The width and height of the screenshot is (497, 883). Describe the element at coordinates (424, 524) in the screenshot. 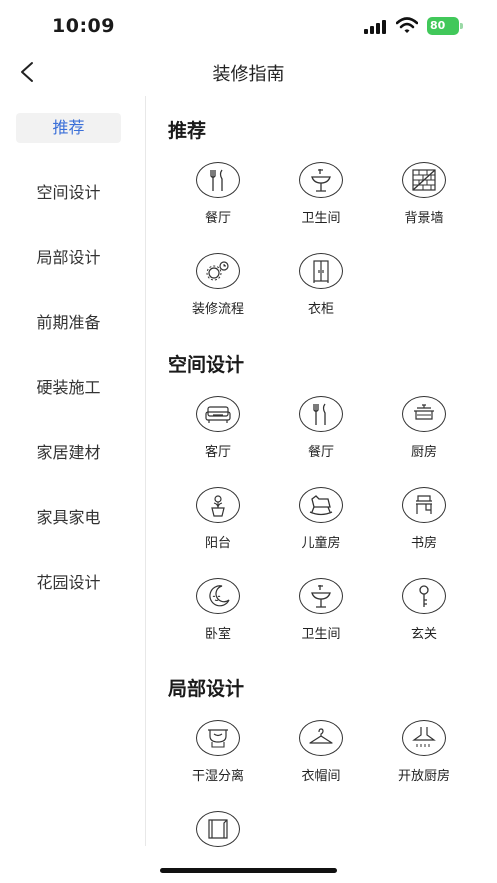

I see `grid-item-study: 书房` at that location.